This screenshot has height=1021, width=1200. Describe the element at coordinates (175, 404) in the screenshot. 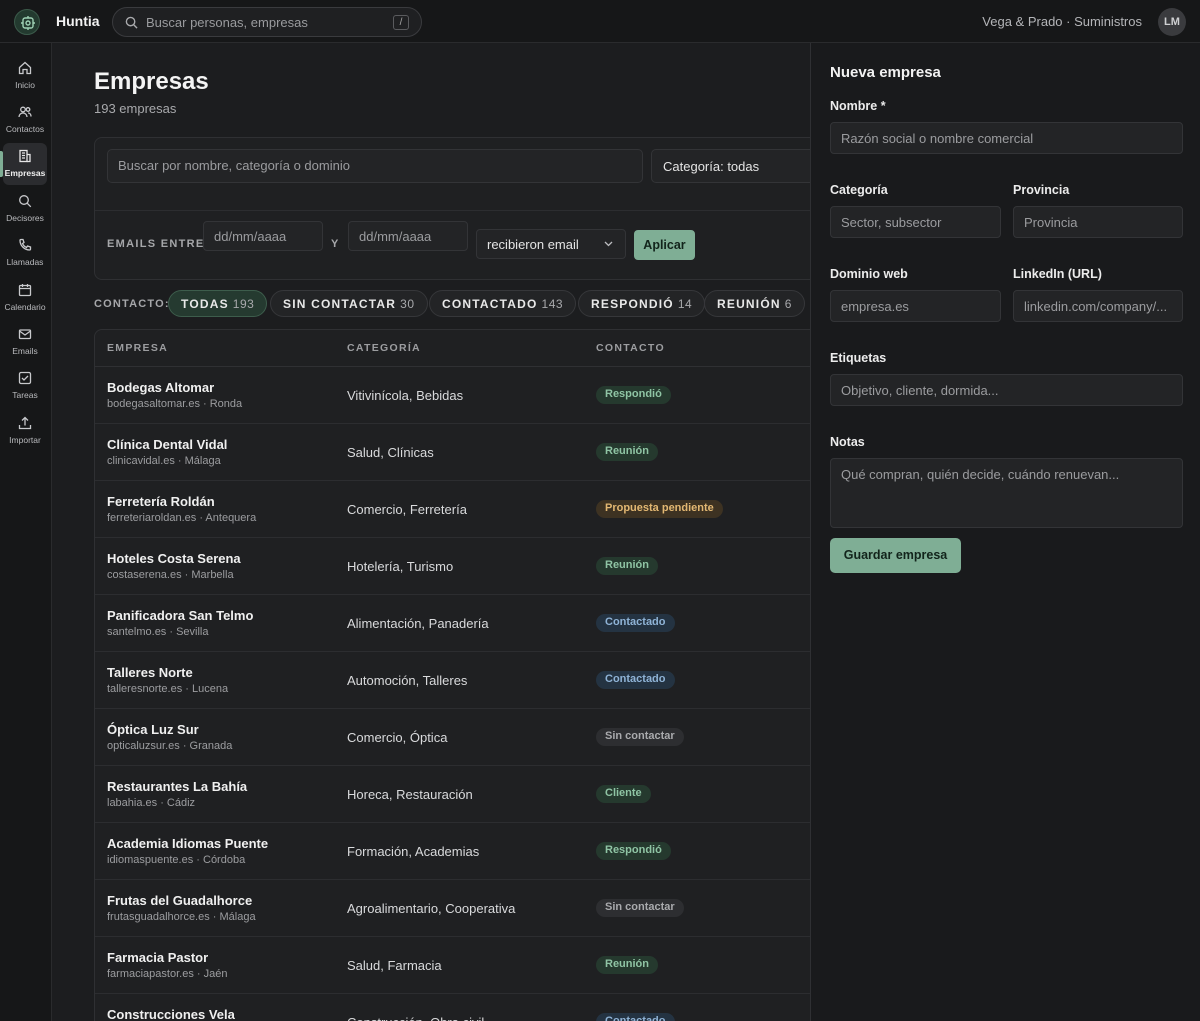

I see `company-domain-city: bodegasaltomar.es · Ronda` at that location.